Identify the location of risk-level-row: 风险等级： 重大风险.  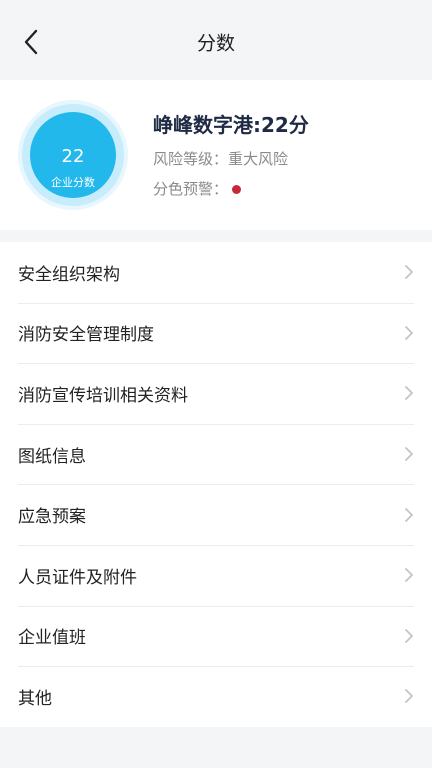
(231, 159).